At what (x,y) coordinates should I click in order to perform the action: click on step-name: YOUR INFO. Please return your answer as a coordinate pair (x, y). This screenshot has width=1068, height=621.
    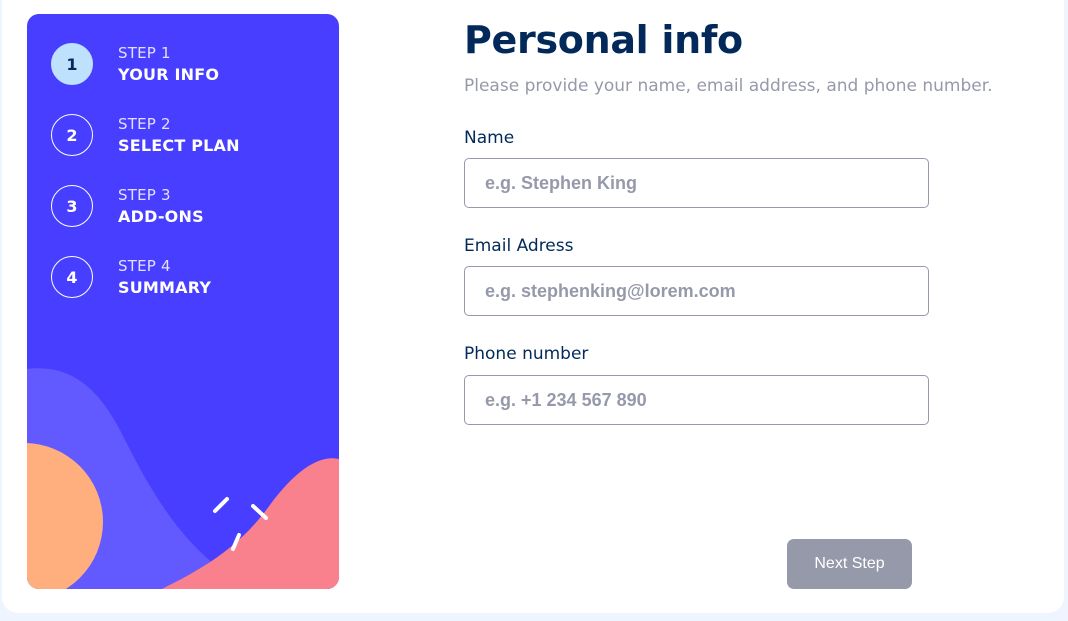
    Looking at the image, I should click on (169, 74).